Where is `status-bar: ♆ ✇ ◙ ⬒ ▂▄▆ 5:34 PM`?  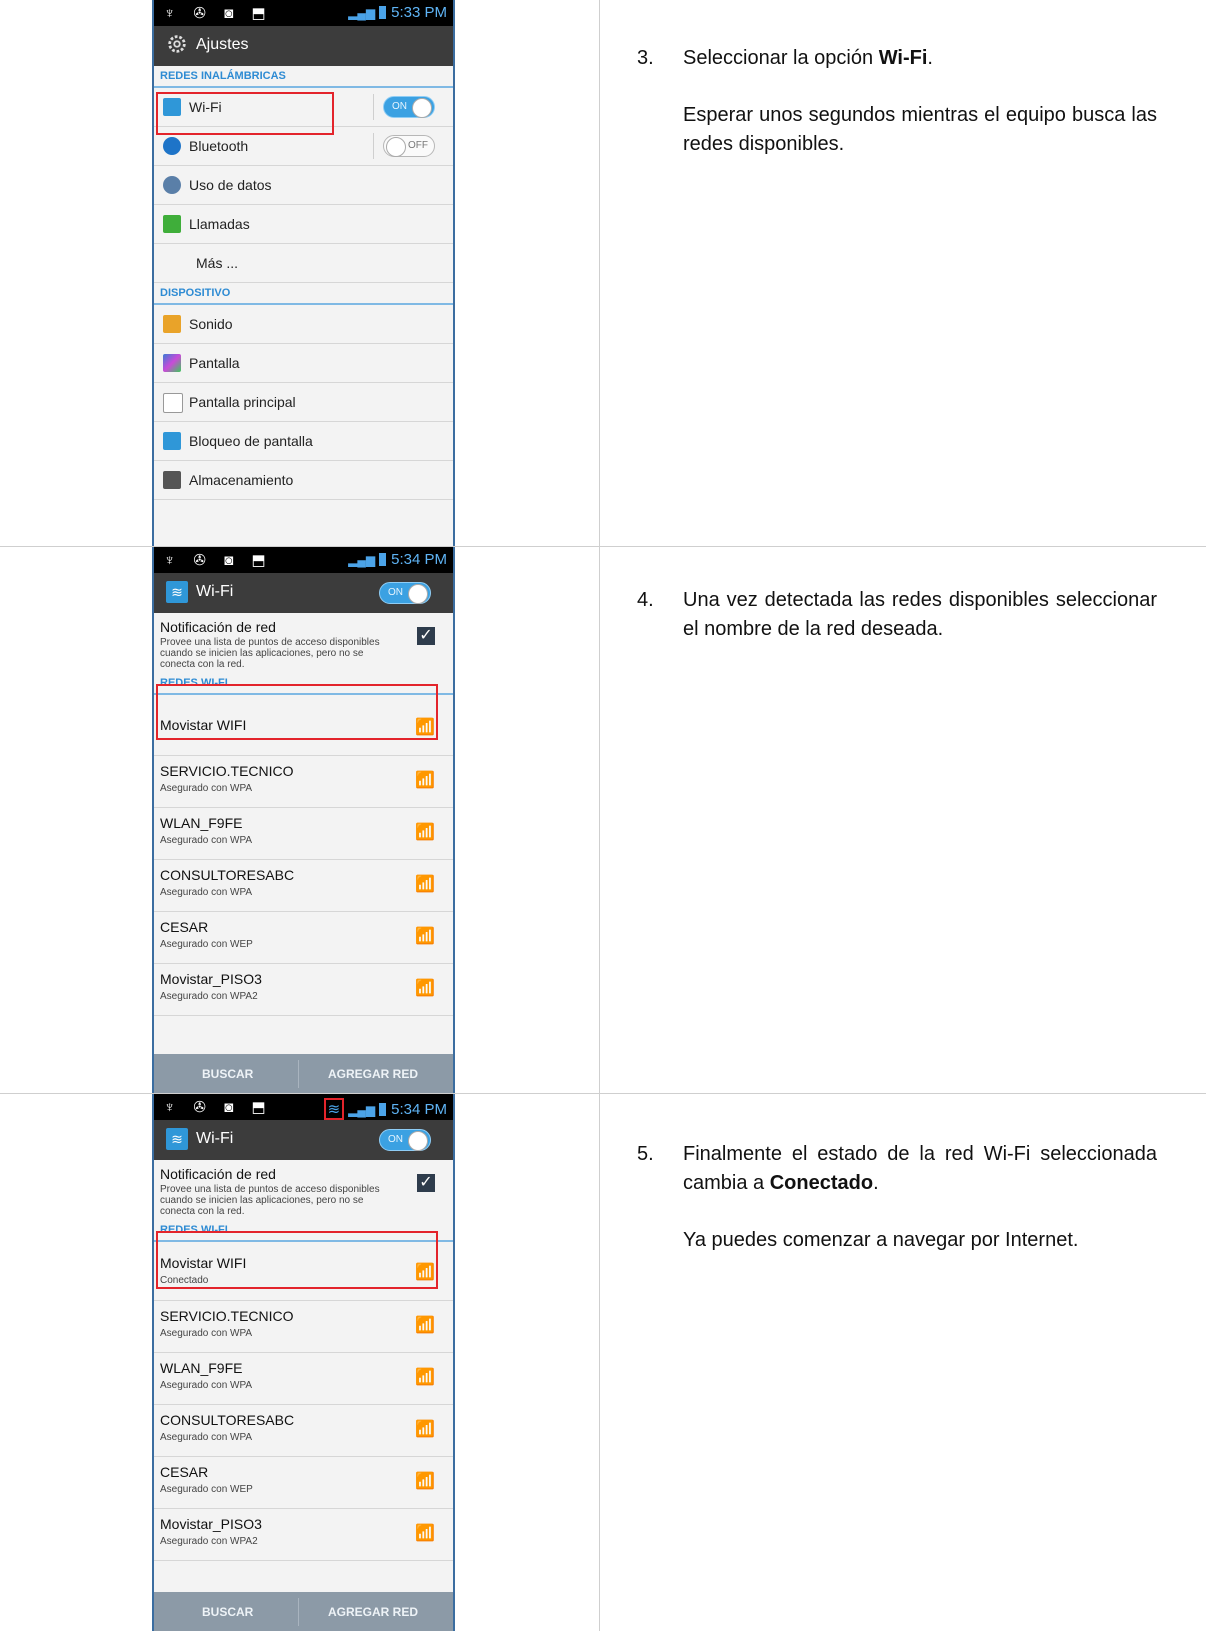
status-bar: ♆ ✇ ◙ ⬒ ▂▄▆ 5:34 PM is located at coordinates (303, 560).